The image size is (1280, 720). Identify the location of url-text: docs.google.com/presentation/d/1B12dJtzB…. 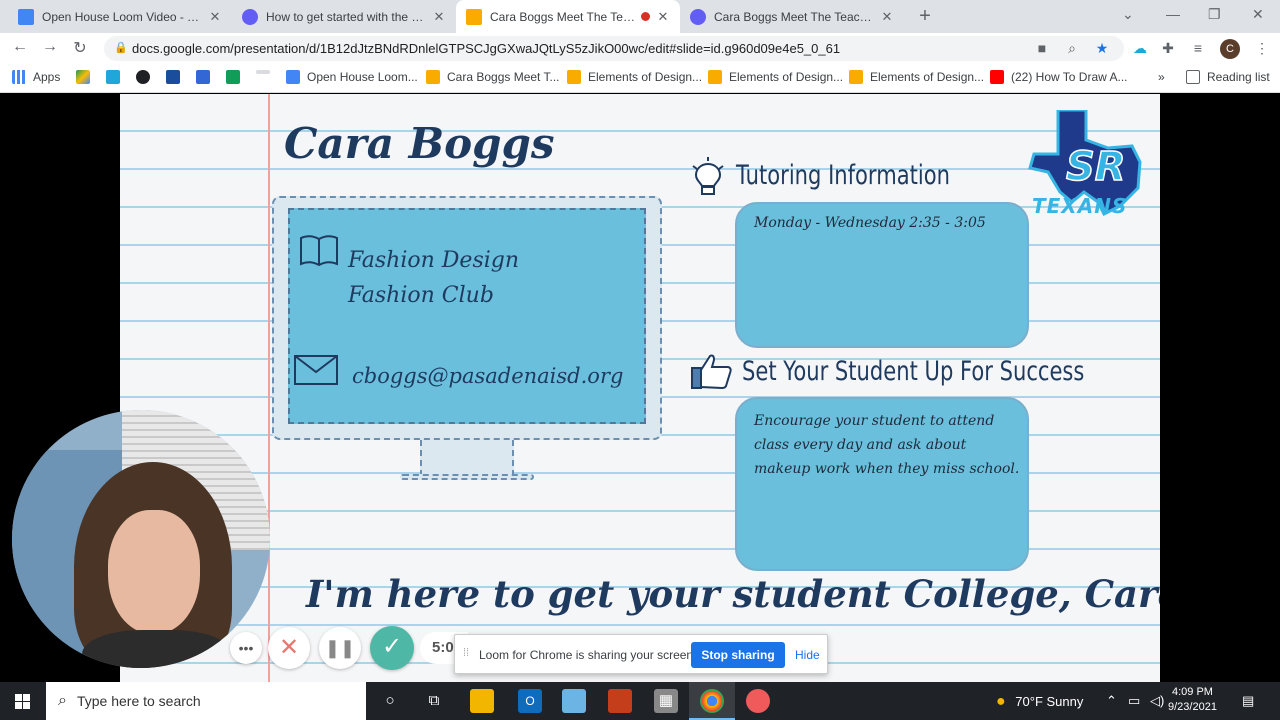
(486, 48).